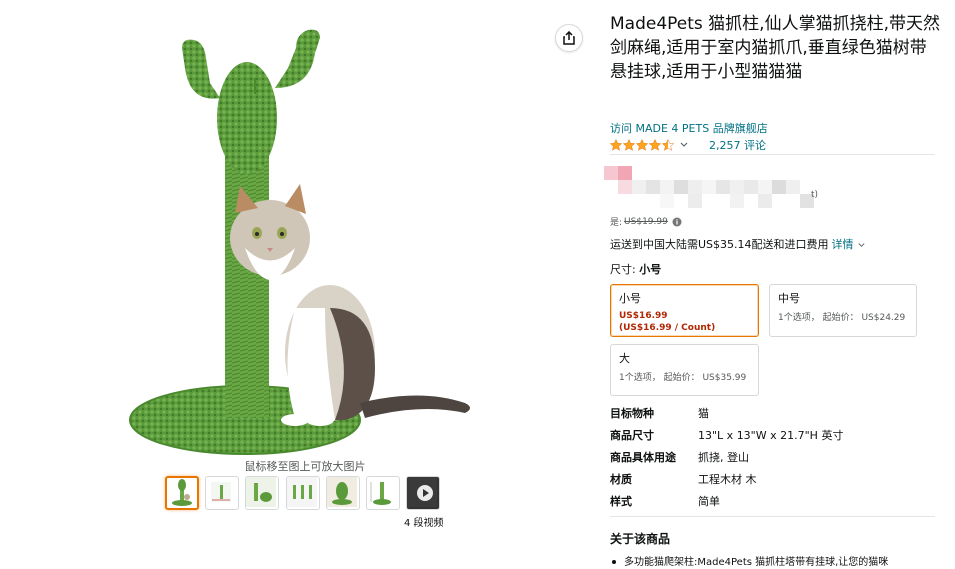  What do you see at coordinates (719, 244) in the screenshot?
I see `shipping-text: 运送到中国大陆需US$35.14配送和进口费用` at bounding box center [719, 244].